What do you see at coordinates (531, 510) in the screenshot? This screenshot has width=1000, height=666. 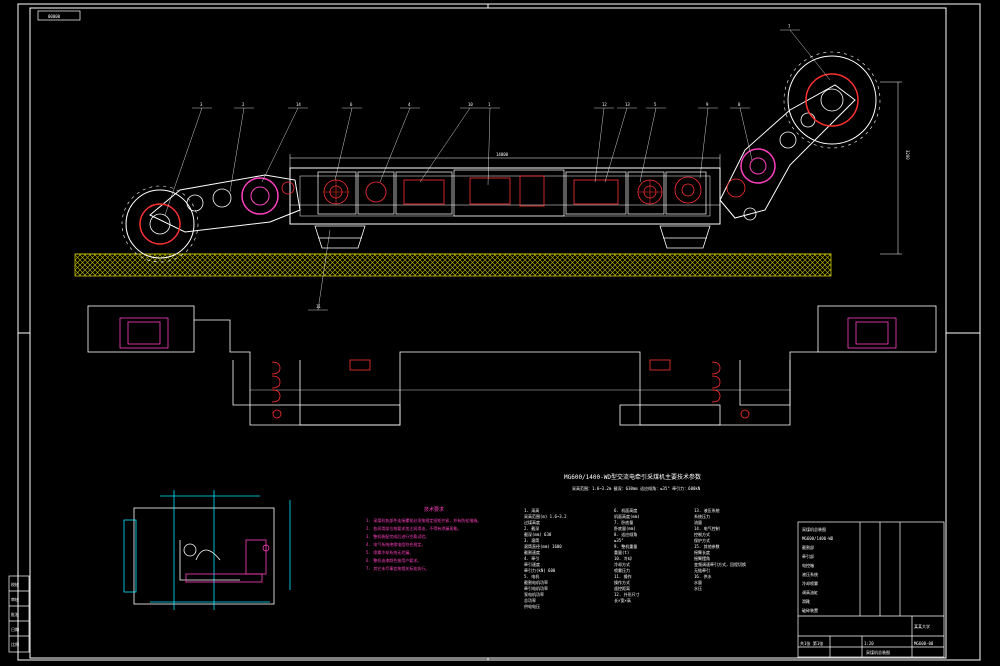 I see `param-line: 1. 采高` at bounding box center [531, 510].